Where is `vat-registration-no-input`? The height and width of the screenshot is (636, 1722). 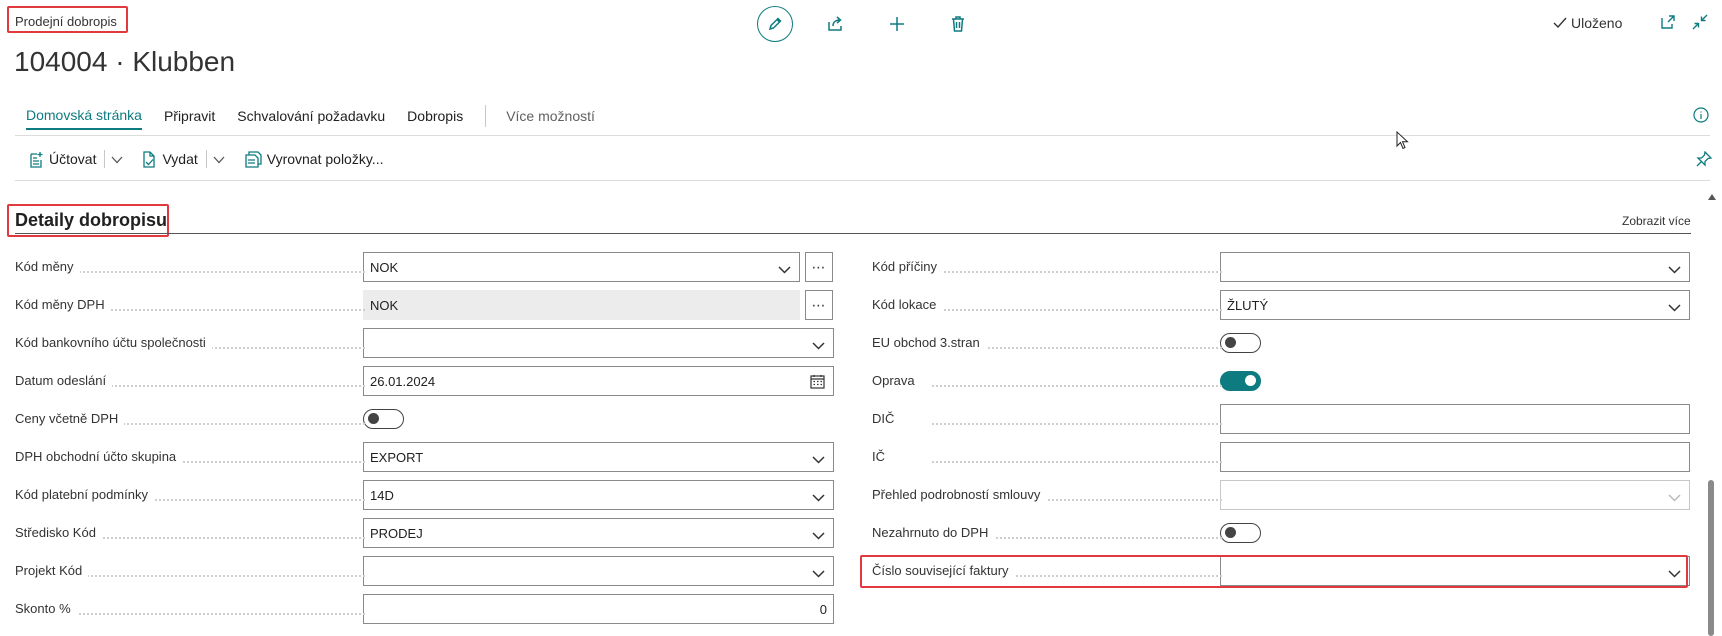 vat-registration-no-input is located at coordinates (1455, 419).